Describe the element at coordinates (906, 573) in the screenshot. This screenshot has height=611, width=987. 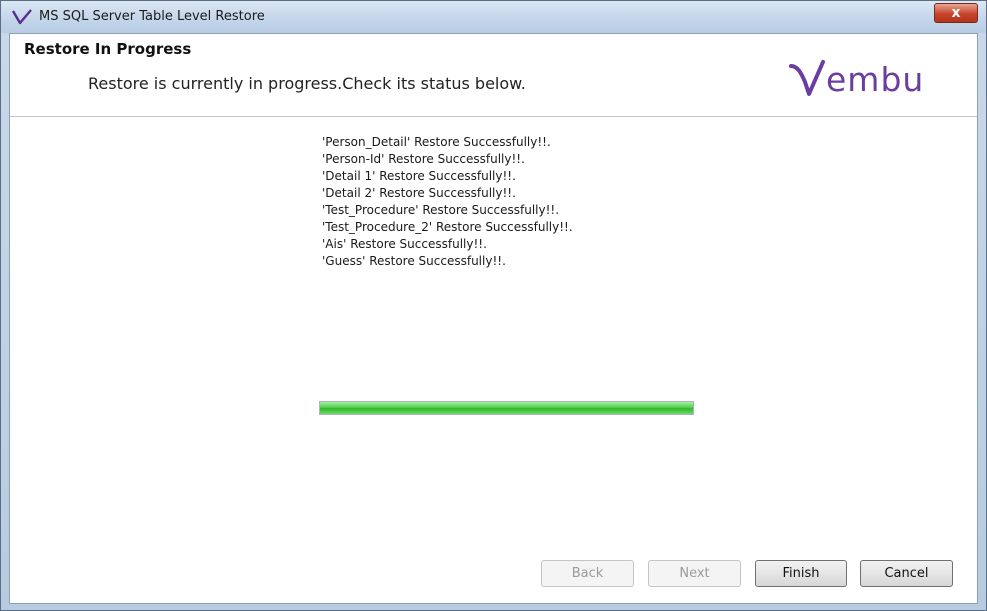
I see `cancel-button: Cancel` at that location.